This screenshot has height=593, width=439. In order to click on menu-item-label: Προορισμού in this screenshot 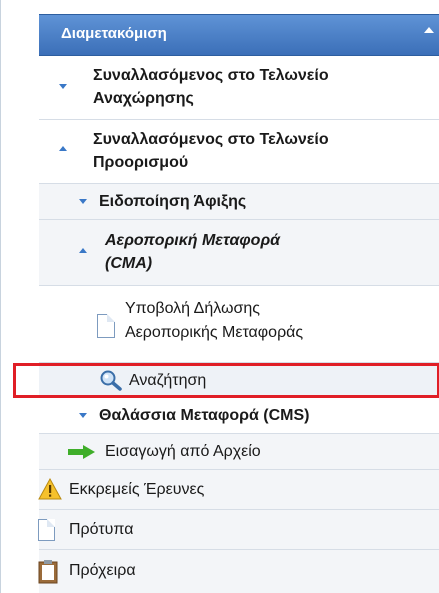, I will do `click(141, 162)`.